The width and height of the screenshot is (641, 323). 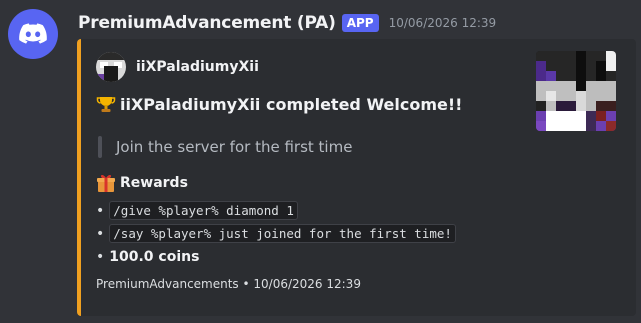 I want to click on player-head-icon, so click(x=111, y=67).